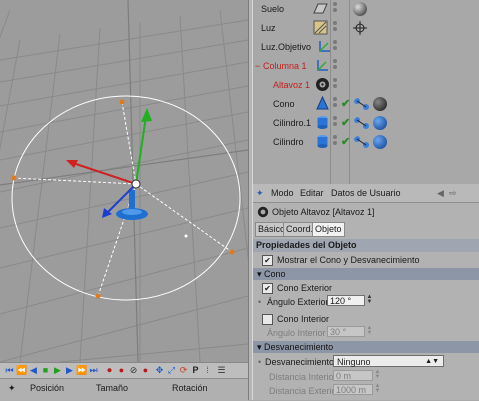 This screenshot has width=479, height=401. I want to click on null-group-icon, so click(322, 65).